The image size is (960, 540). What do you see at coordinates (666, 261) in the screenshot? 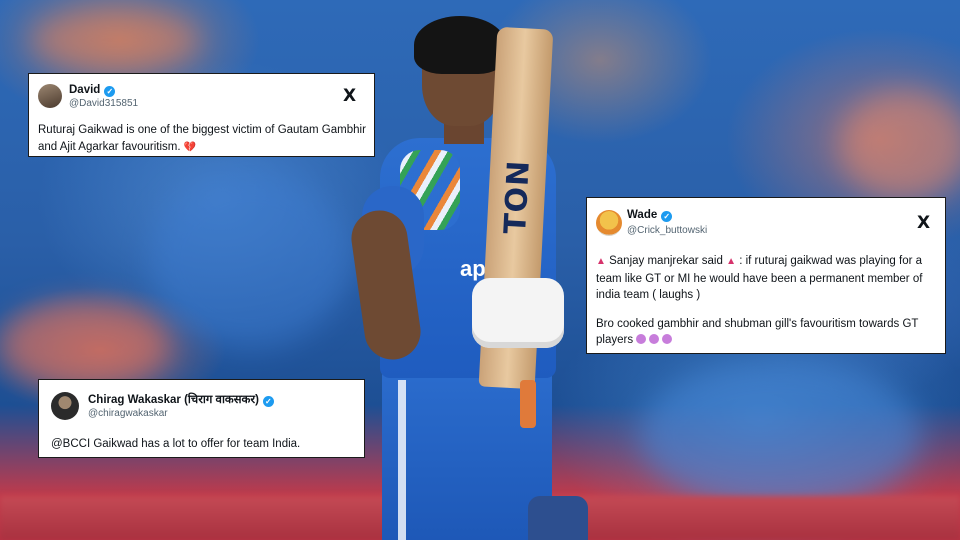
I see `tweet-text-part: Sanjay manjrekar said` at bounding box center [666, 261].